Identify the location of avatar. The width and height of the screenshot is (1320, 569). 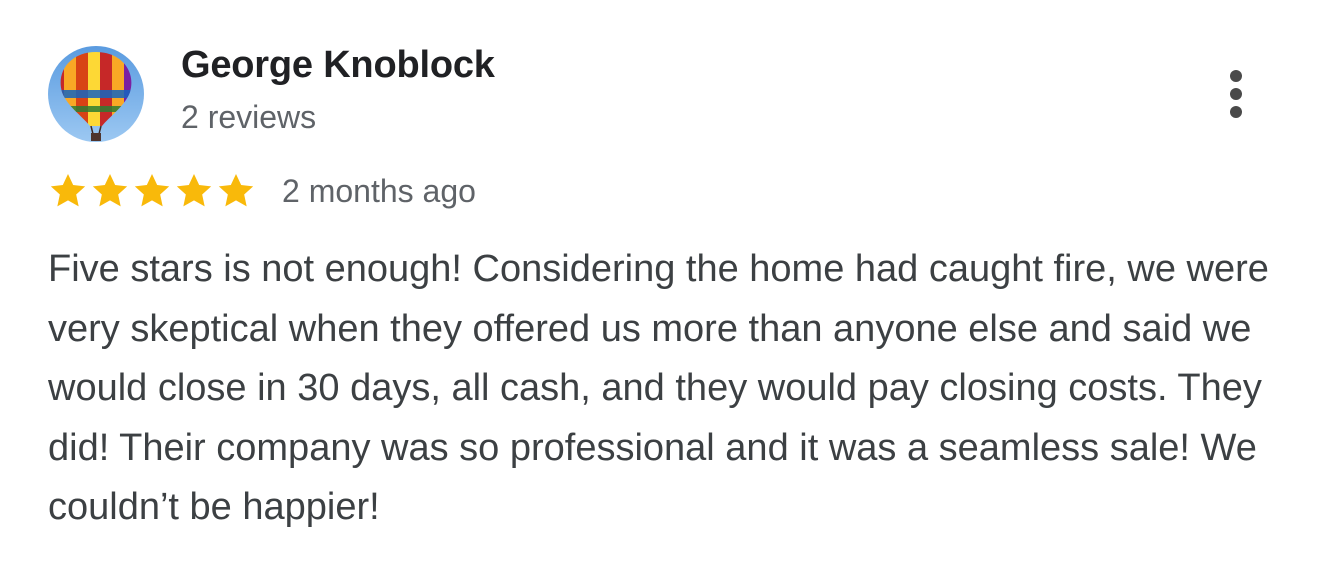
(96, 94).